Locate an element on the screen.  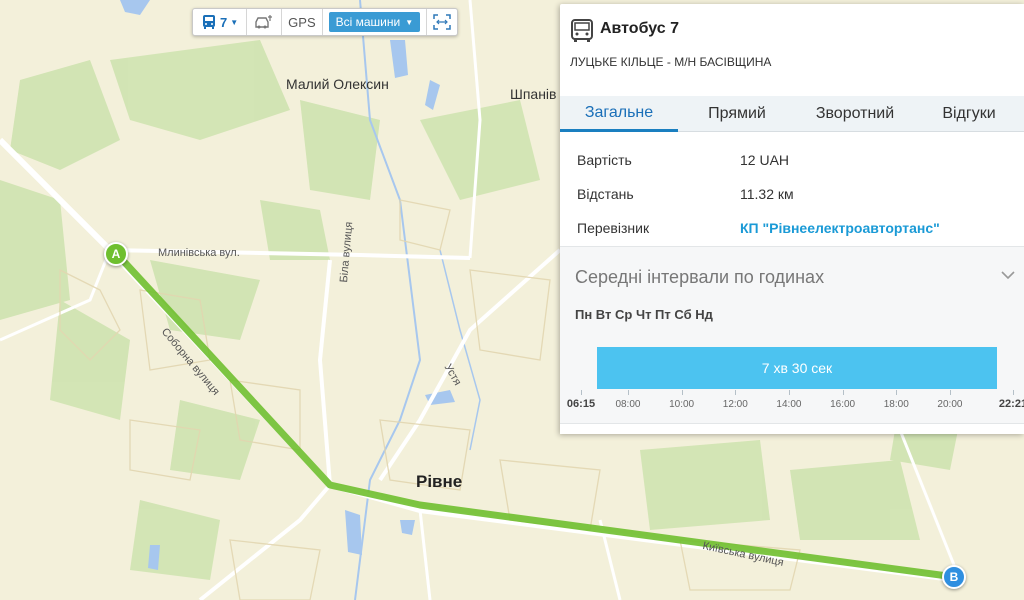
cars-gps-button is located at coordinates (265, 22).